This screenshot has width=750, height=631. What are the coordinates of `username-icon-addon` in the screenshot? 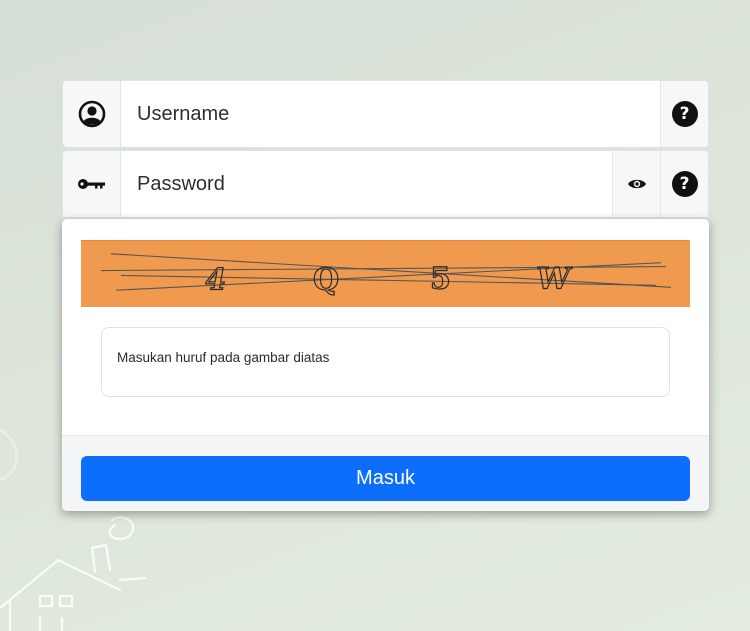 It's located at (92, 114).